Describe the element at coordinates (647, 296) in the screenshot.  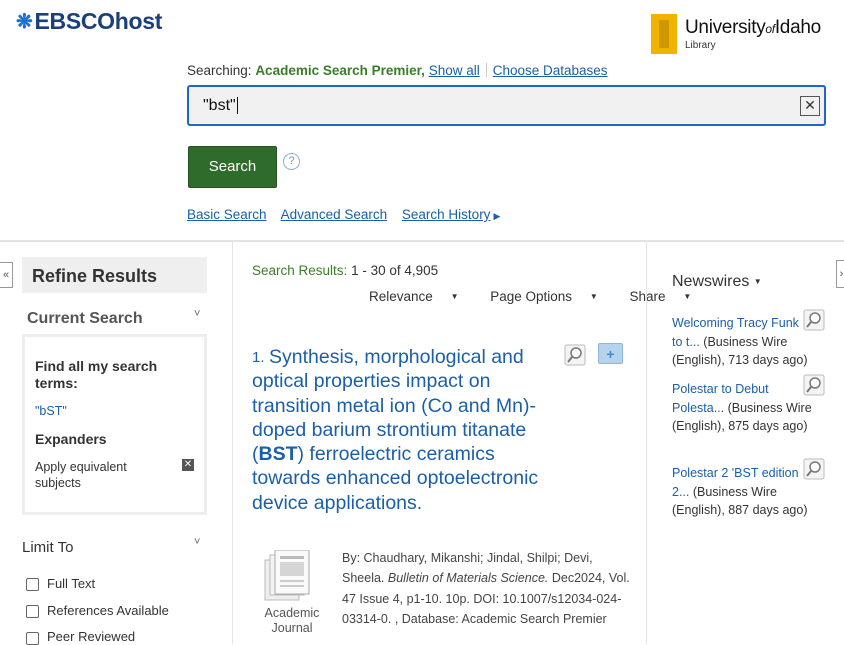
I see `share-label: Share` at that location.